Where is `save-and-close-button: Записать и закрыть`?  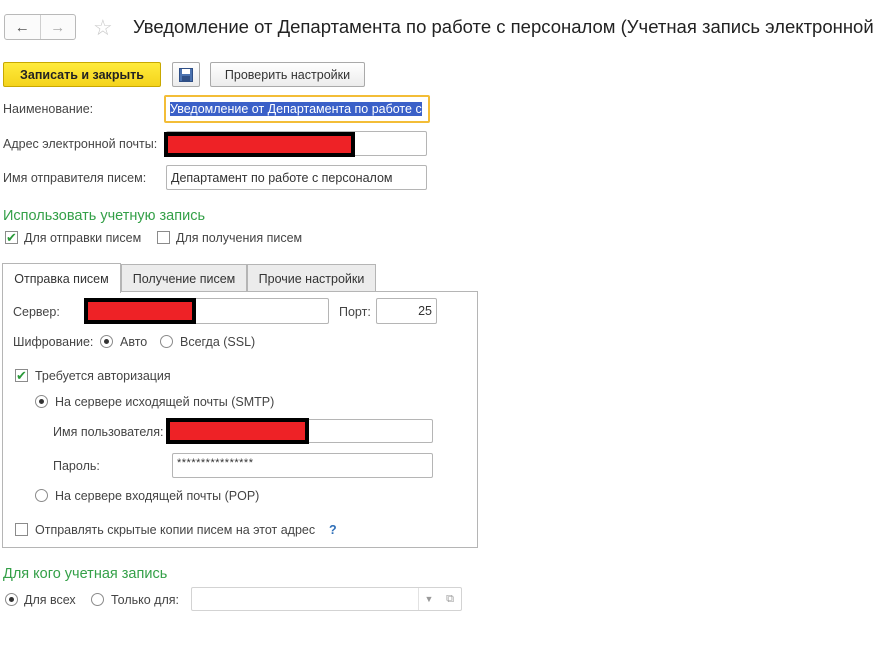 save-and-close-button: Записать и закрыть is located at coordinates (82, 74).